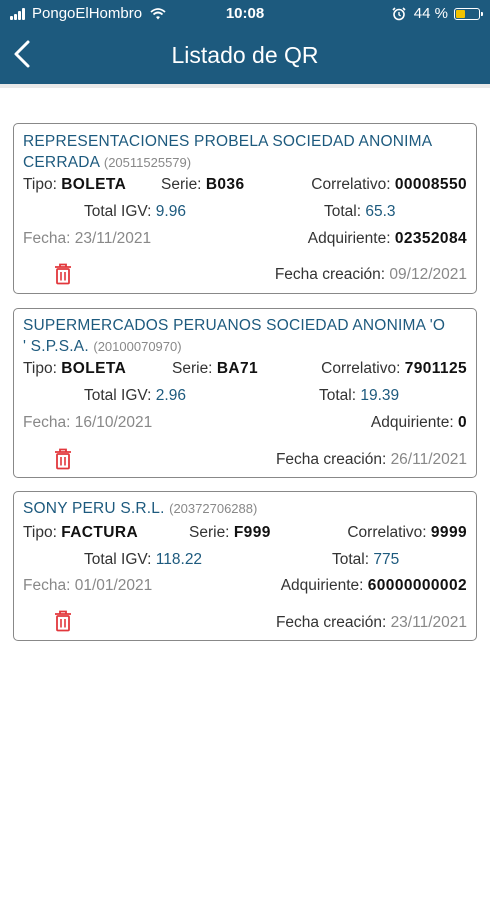 This screenshot has width=490, height=900. I want to click on battery-level, so click(461, 13).